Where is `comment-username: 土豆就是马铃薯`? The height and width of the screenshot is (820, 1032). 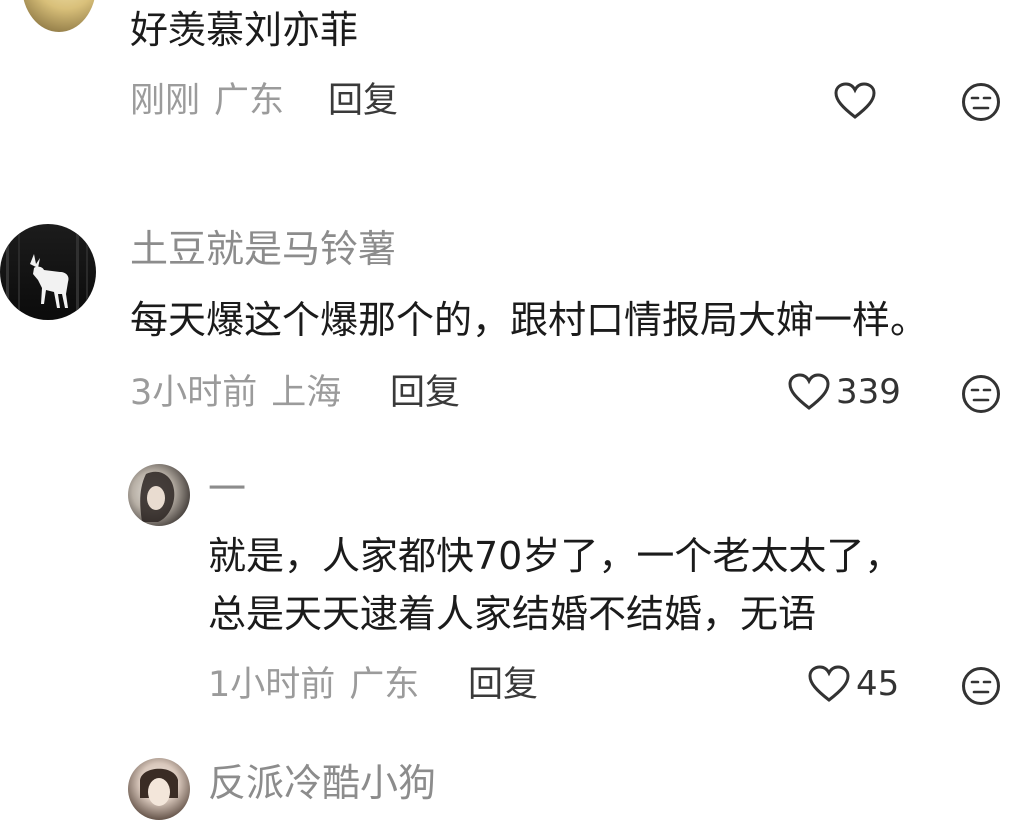 comment-username: 土豆就是马铃薯 is located at coordinates (263, 249).